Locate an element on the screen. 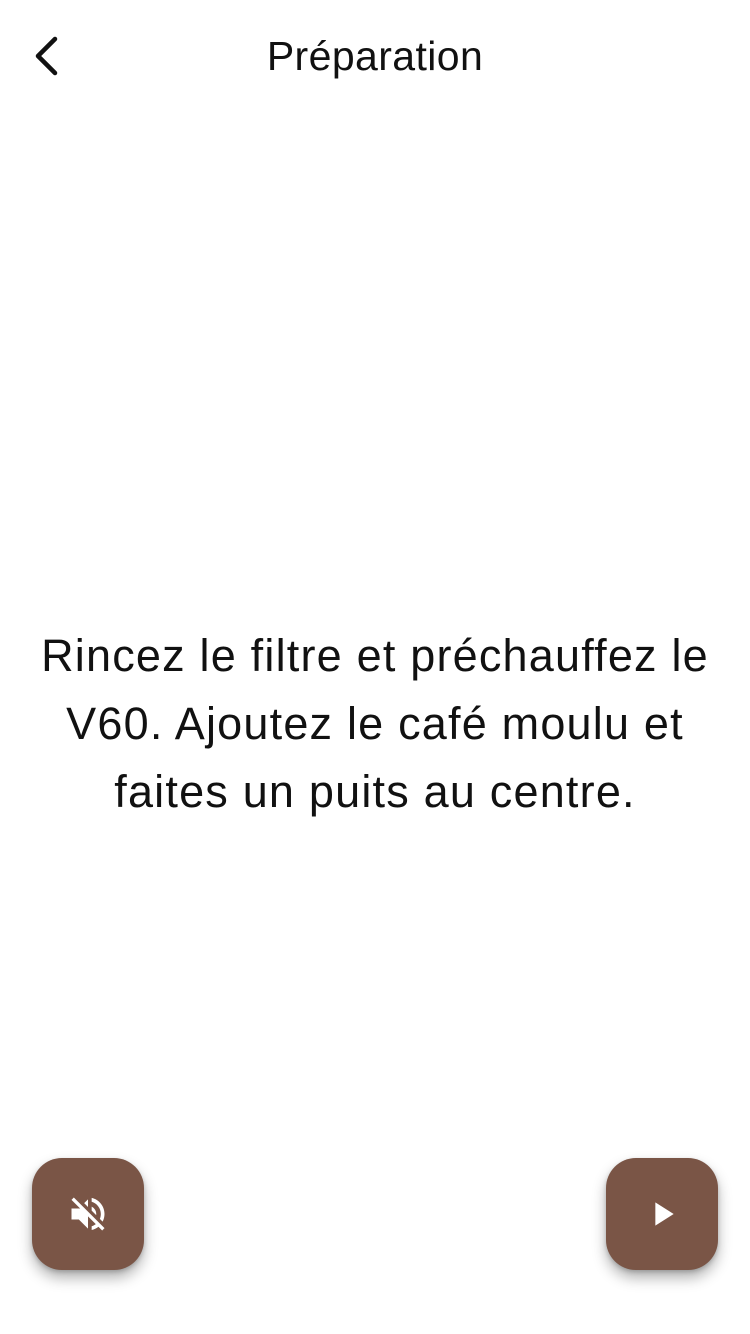 The image size is (750, 1334). mute-toggle-button is located at coordinates (88, 1214).